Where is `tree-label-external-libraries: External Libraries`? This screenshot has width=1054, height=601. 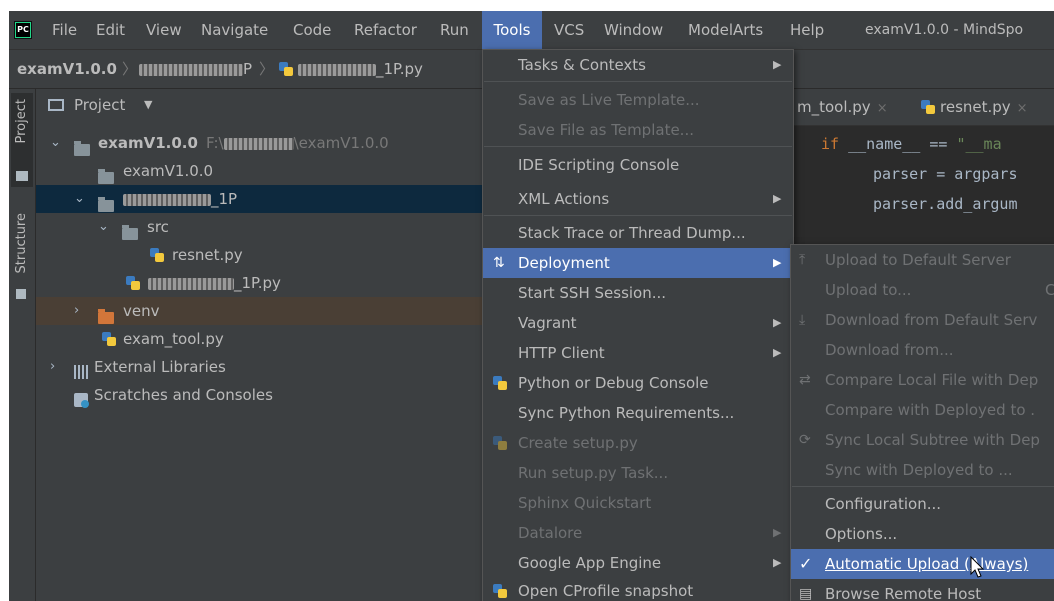 tree-label-external-libraries: External Libraries is located at coordinates (160, 367).